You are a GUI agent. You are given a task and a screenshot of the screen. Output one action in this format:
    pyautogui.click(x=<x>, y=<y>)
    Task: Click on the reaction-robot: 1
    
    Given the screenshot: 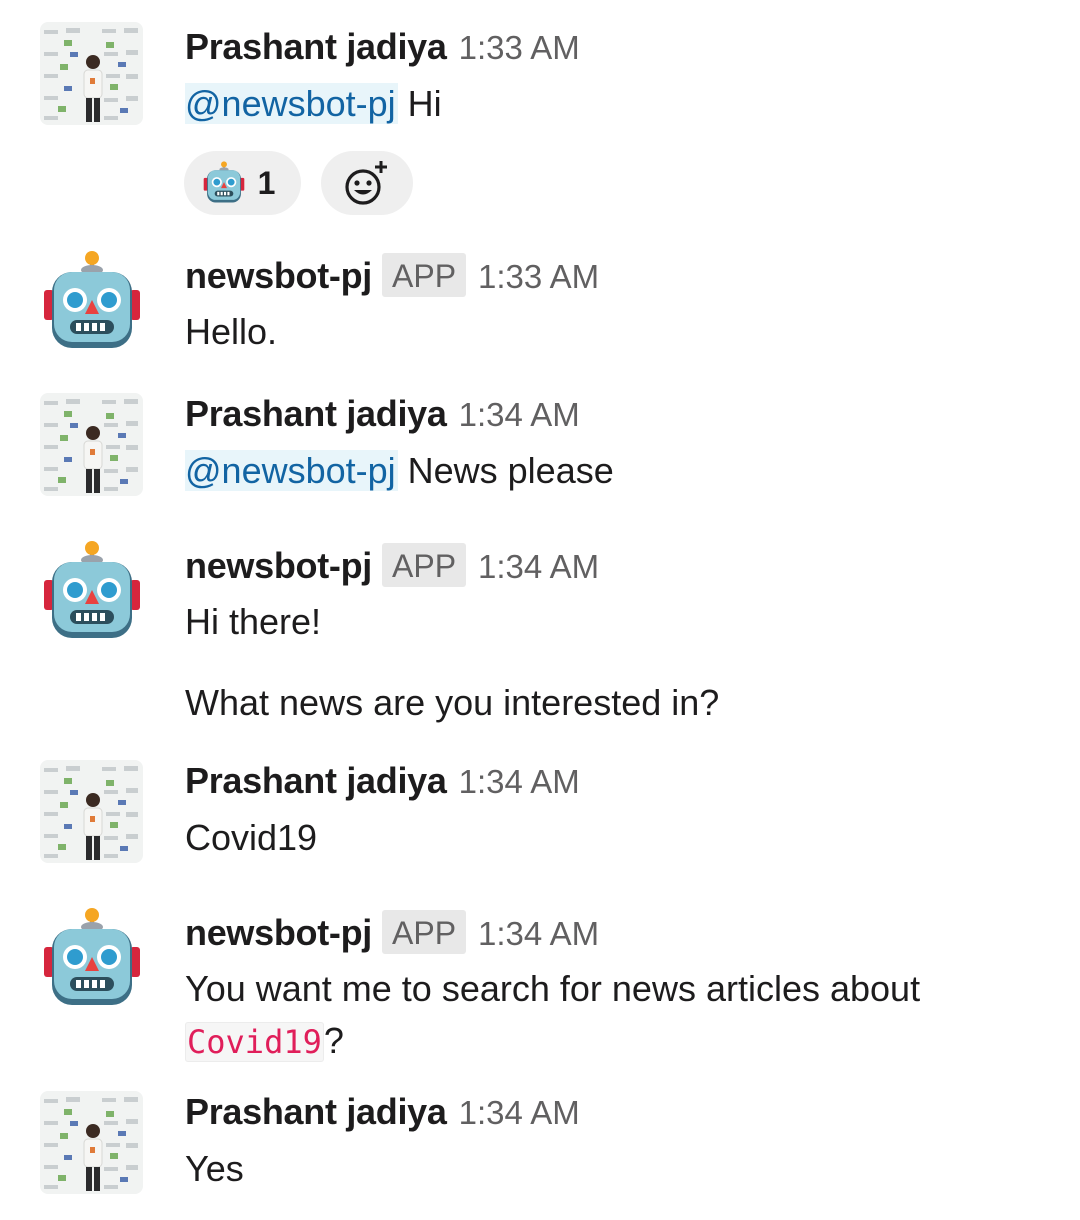 What is the action you would take?
    pyautogui.click(x=242, y=183)
    